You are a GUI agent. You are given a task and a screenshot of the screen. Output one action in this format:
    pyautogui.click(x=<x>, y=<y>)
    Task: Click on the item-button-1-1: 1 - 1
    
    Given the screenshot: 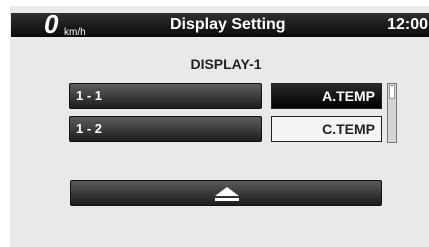 What is the action you would take?
    pyautogui.click(x=165, y=96)
    